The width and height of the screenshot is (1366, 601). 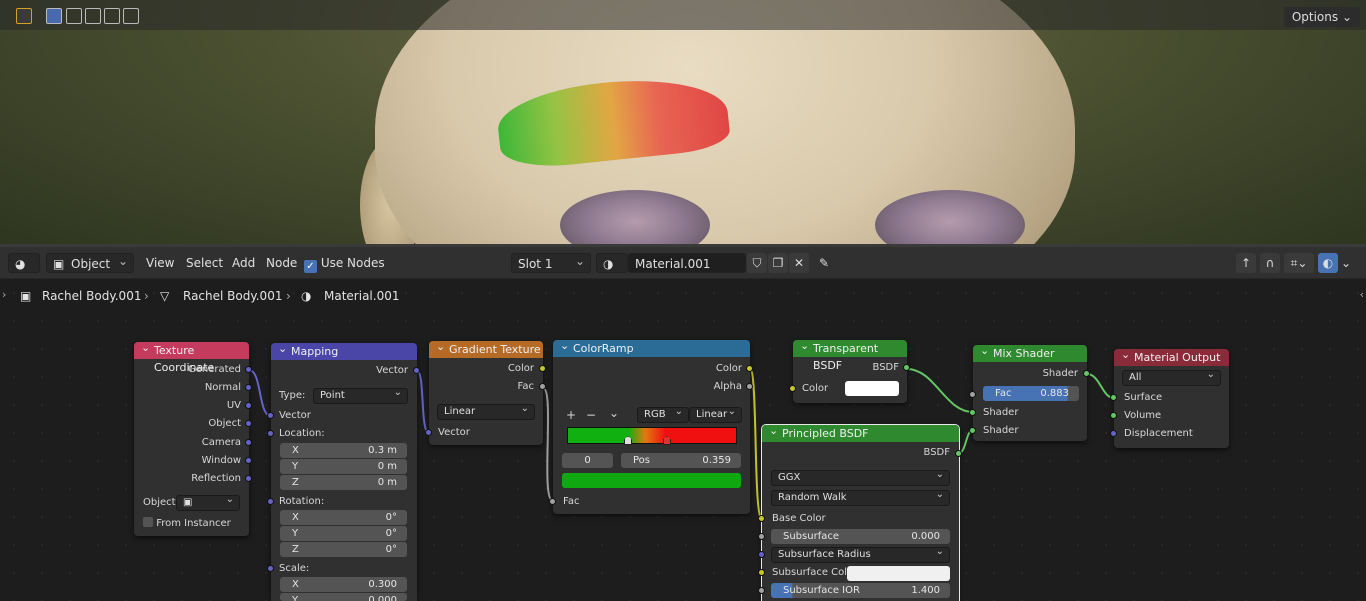 I want to click on editor-type-dropdown: ◕ ⌄, so click(x=24, y=272).